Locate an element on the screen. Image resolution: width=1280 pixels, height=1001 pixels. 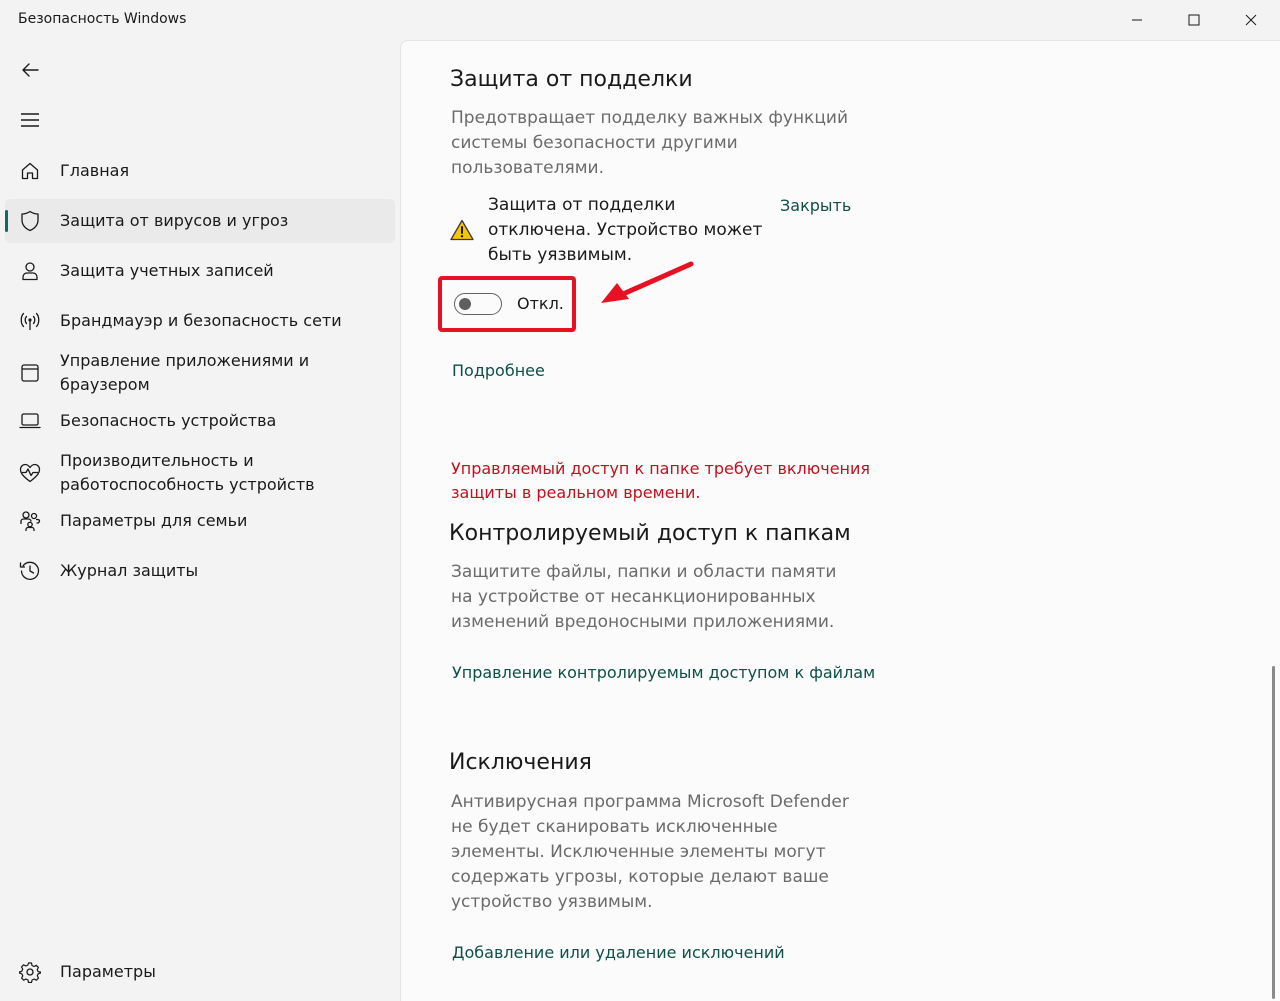
sidebar-item-label: Журнал защиты is located at coordinates (129, 570).